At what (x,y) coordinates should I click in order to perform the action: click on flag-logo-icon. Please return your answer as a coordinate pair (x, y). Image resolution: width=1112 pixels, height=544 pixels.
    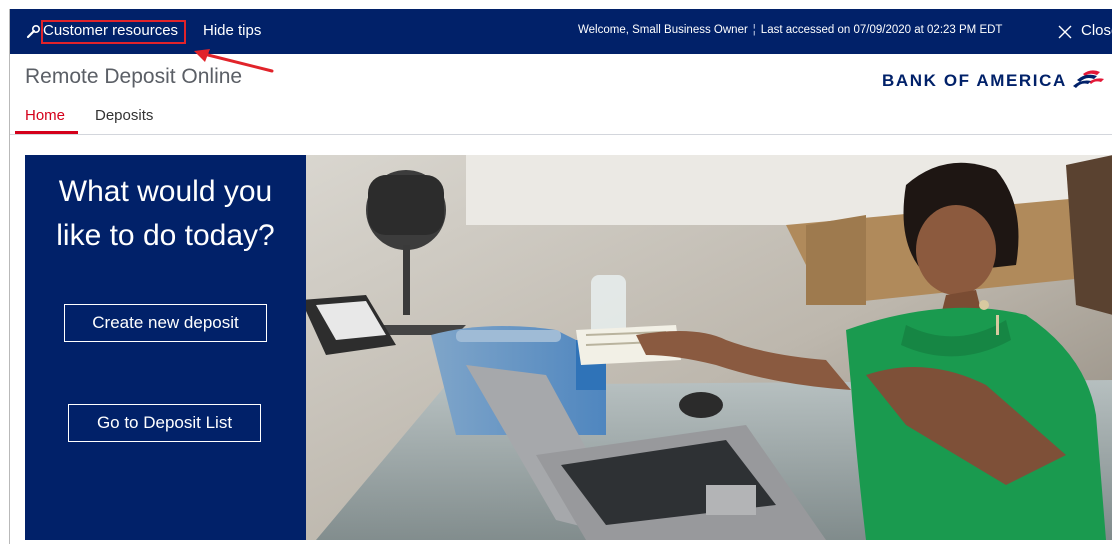
    Looking at the image, I should click on (1088, 79).